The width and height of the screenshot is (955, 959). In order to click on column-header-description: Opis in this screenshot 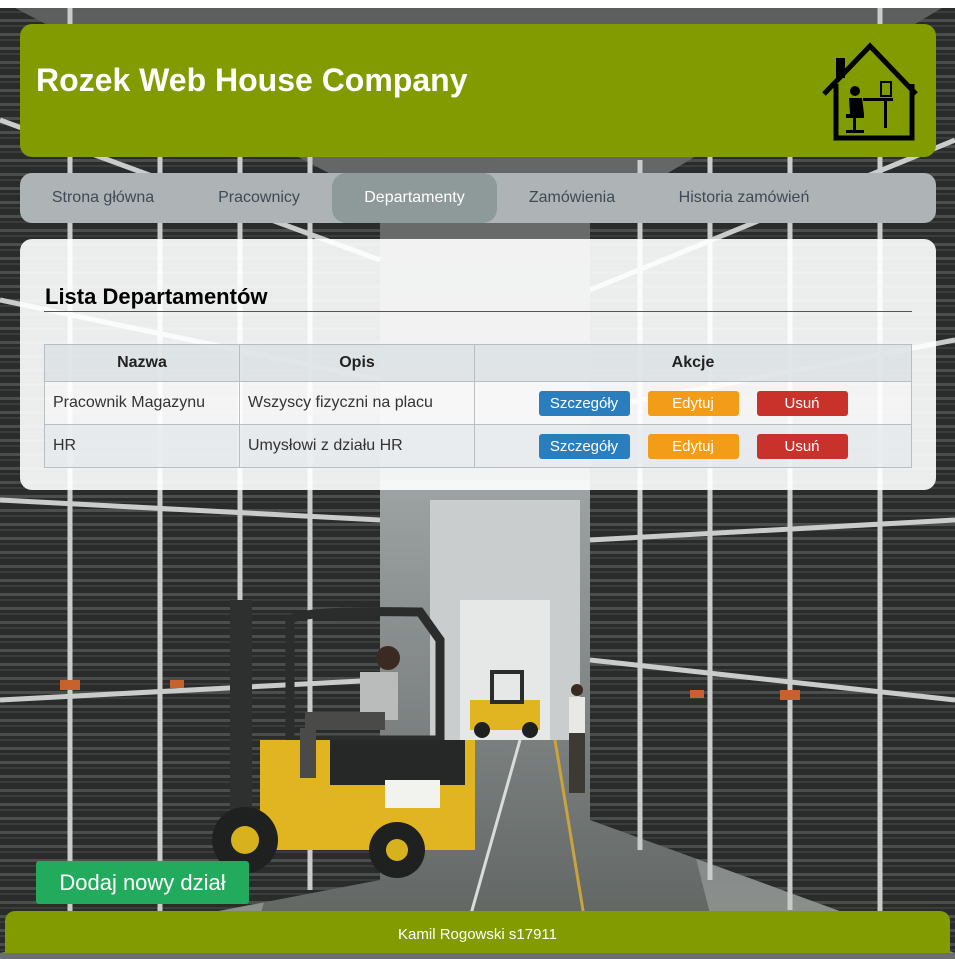, I will do `click(357, 363)`.